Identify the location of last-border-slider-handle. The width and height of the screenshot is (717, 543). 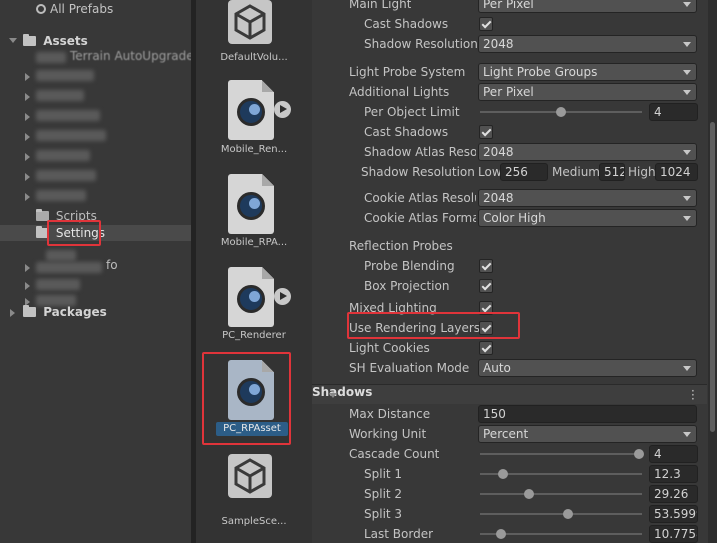
(501, 534).